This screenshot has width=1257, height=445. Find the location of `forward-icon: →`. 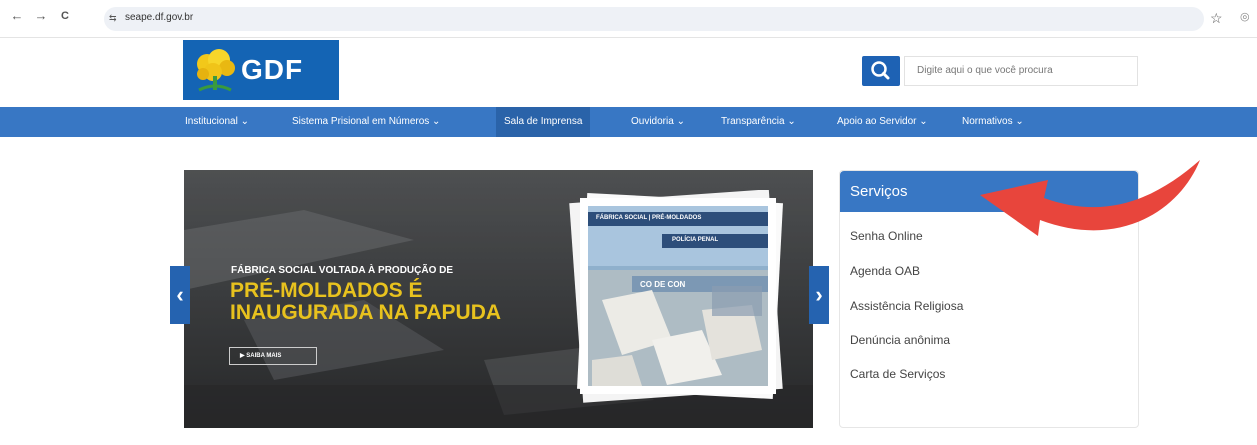

forward-icon: → is located at coordinates (41, 15).